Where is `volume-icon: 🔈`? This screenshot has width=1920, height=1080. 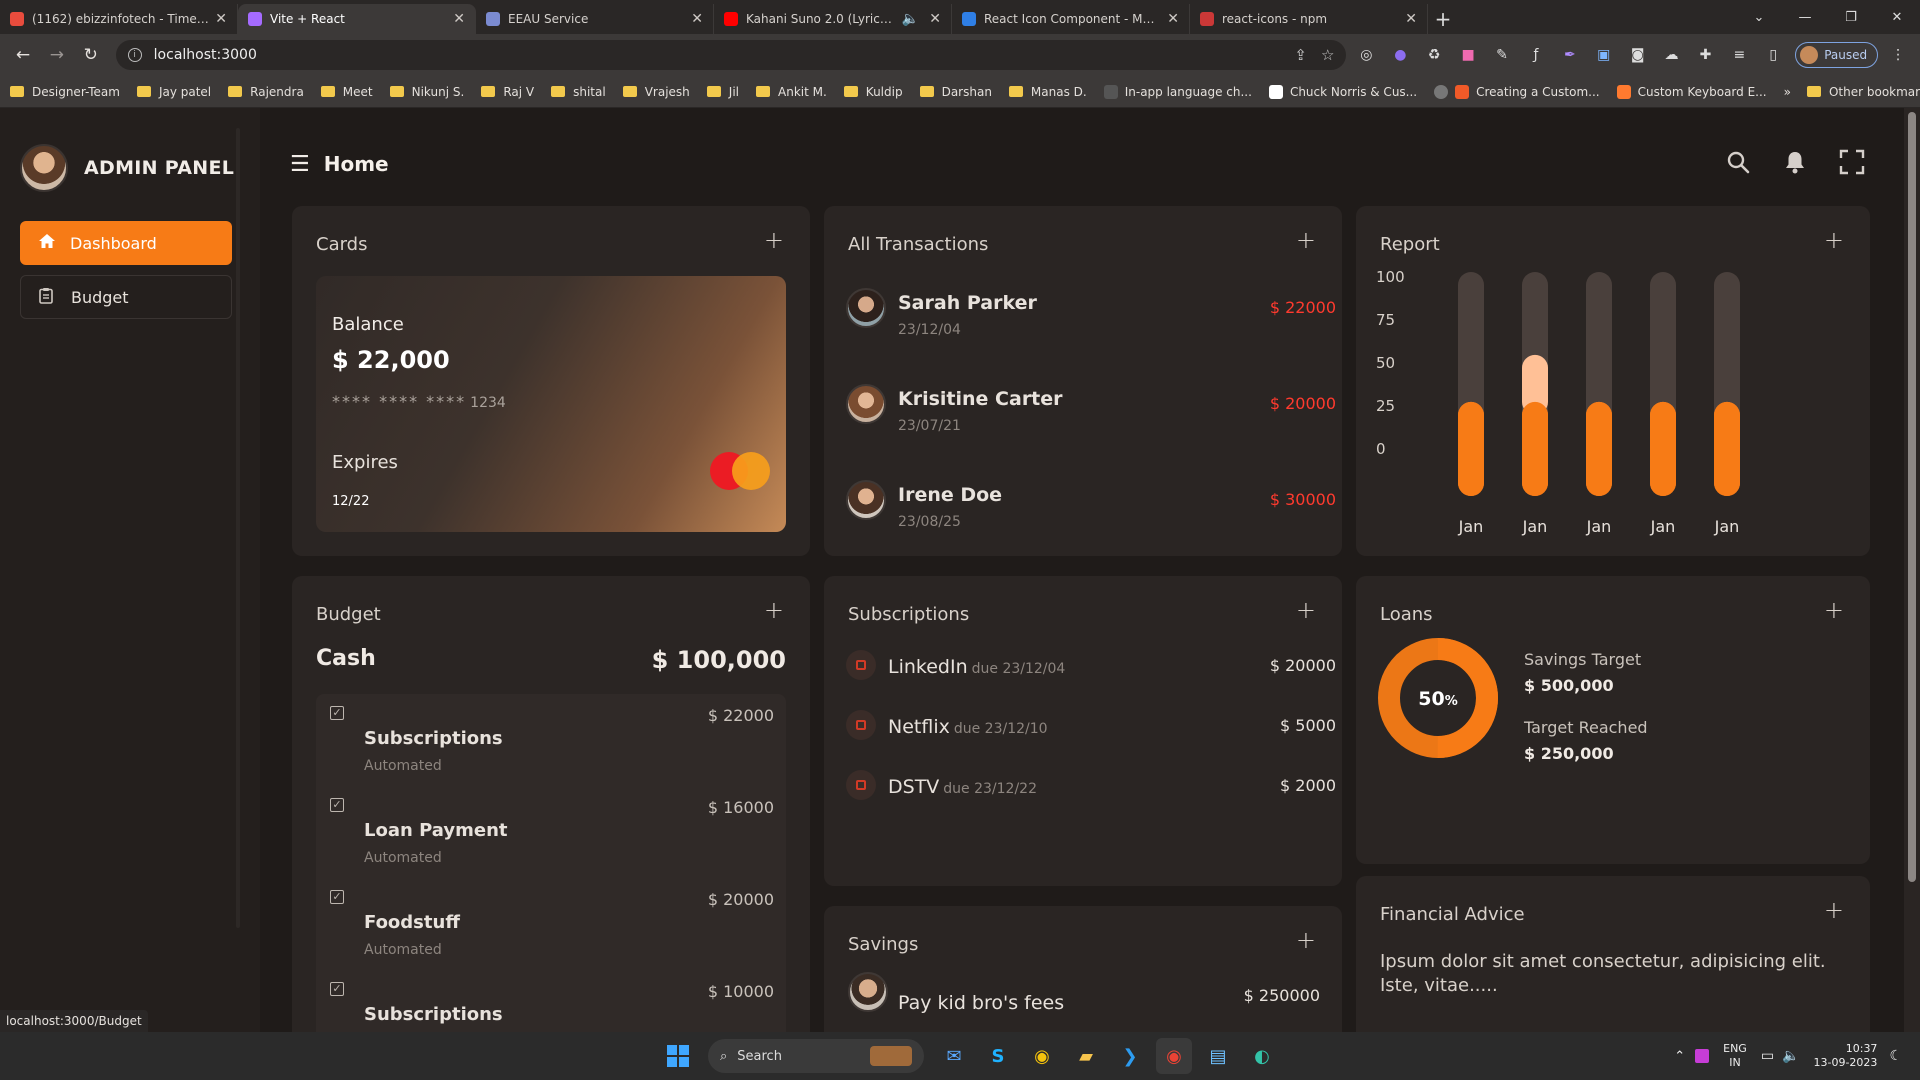 volume-icon: 🔈 is located at coordinates (1790, 1056).